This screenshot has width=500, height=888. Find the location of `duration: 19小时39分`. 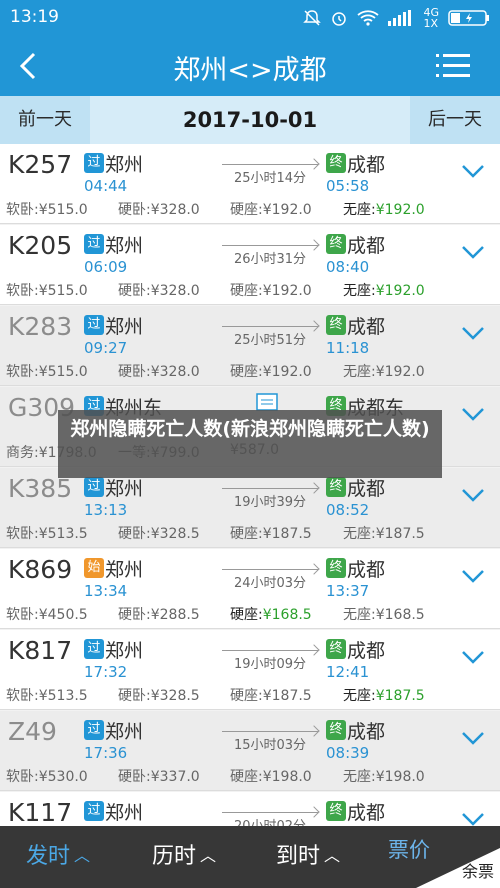

duration: 19小时39分 is located at coordinates (271, 495).